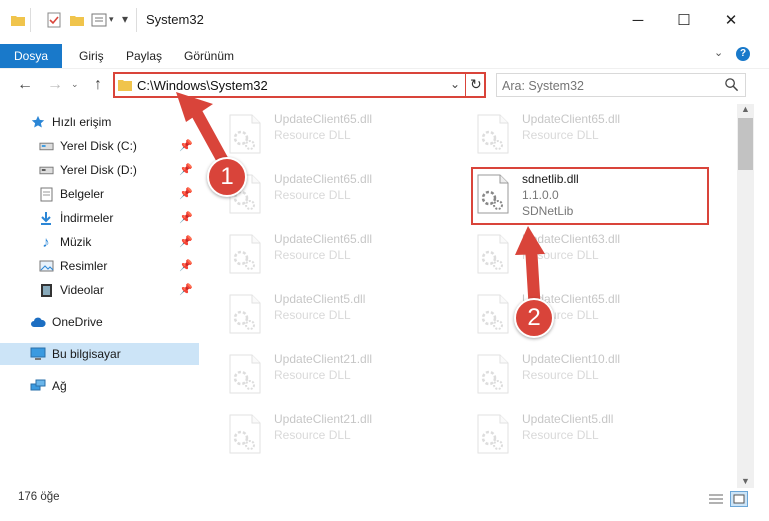 The width and height of the screenshot is (769, 521). I want to click on divider, so click(465, 85).